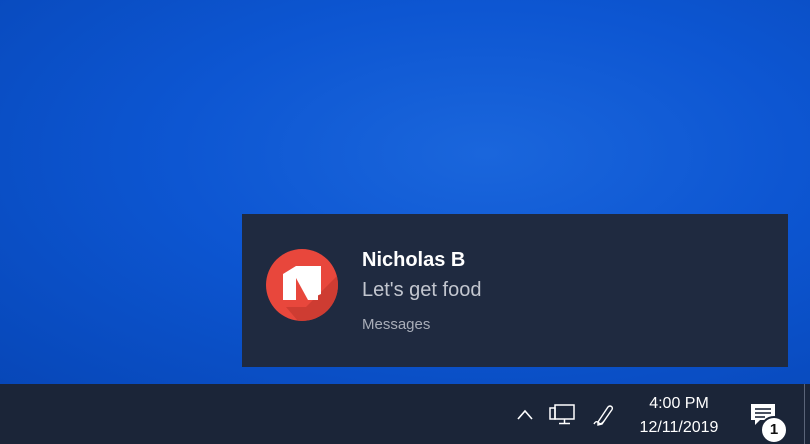 This screenshot has width=810, height=444. I want to click on notification-app-name: Messages, so click(396, 324).